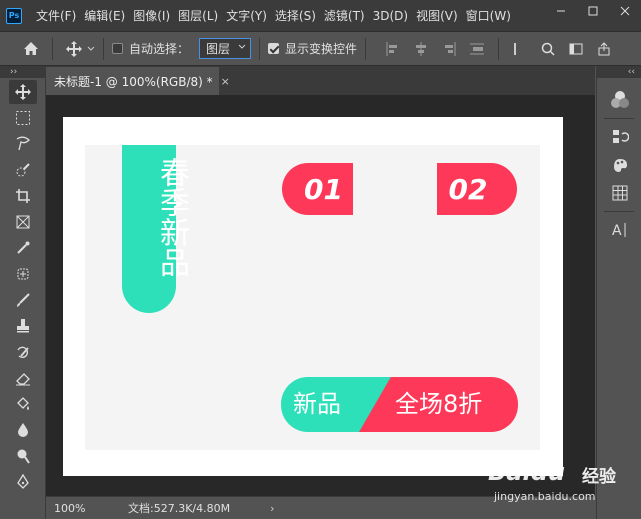 This screenshot has width=641, height=519. I want to click on close-tab-icon: ×, so click(225, 81).